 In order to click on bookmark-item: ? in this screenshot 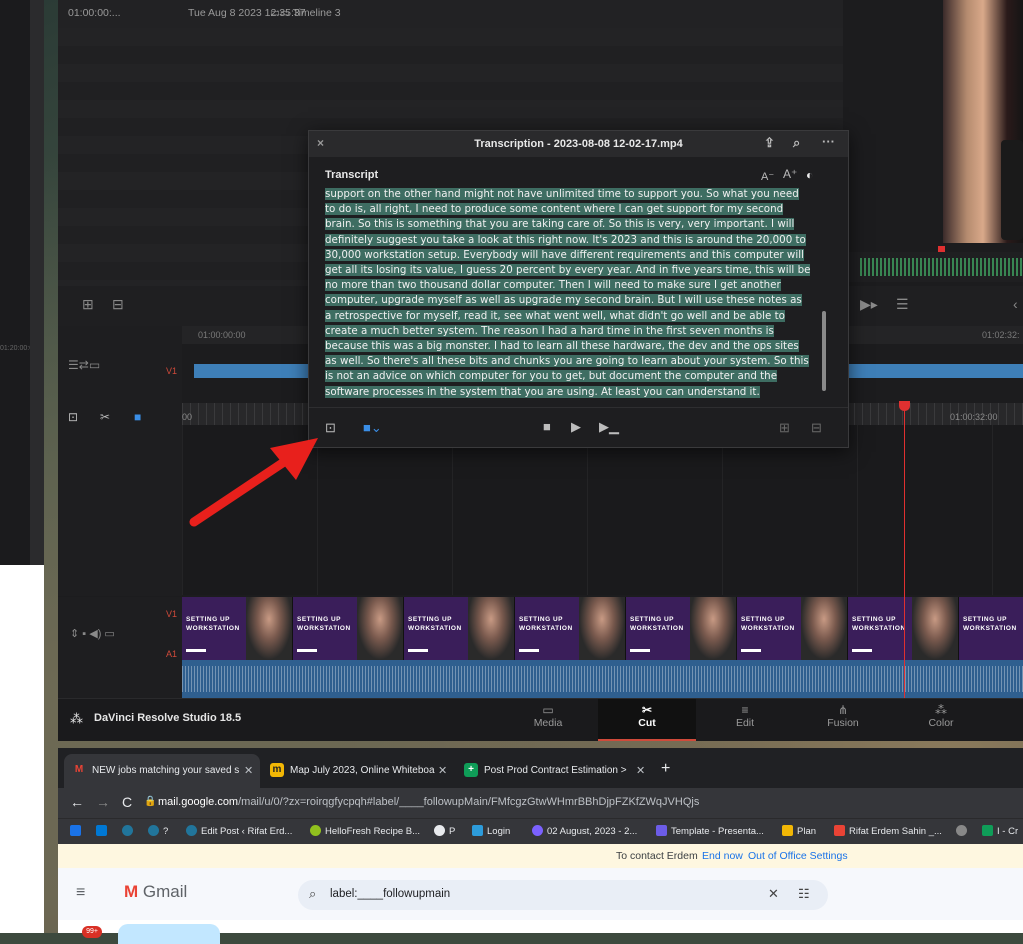, I will do `click(158, 831)`.